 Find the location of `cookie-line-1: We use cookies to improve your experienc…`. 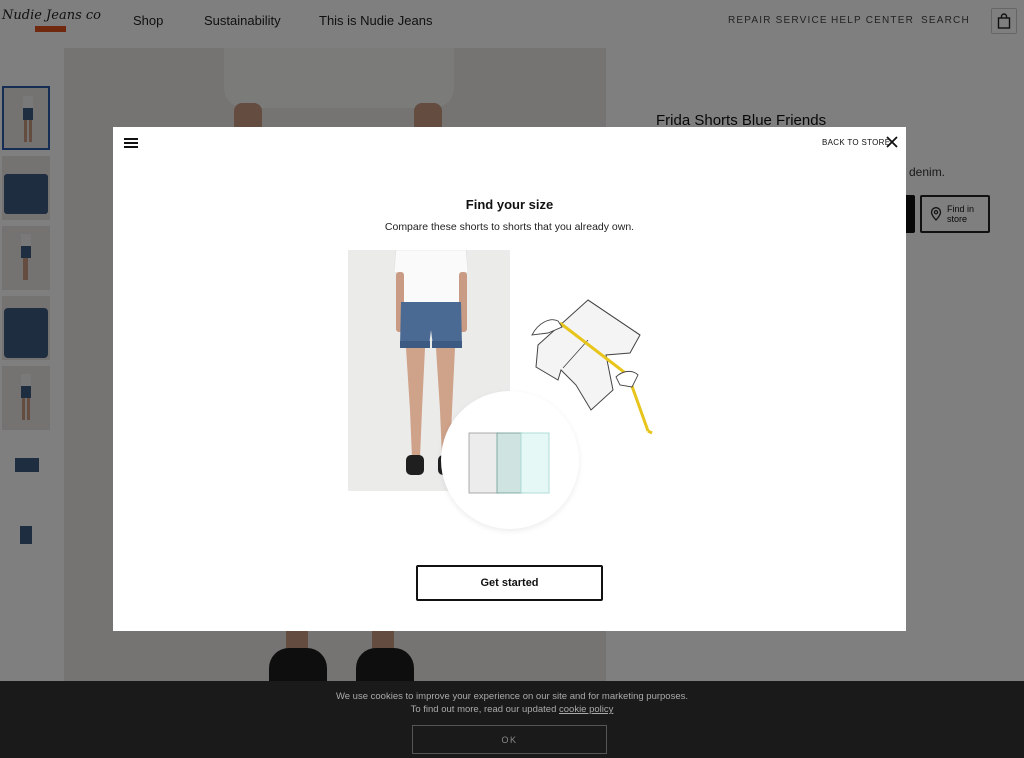

cookie-line-1: We use cookies to improve your experienc… is located at coordinates (512, 696).